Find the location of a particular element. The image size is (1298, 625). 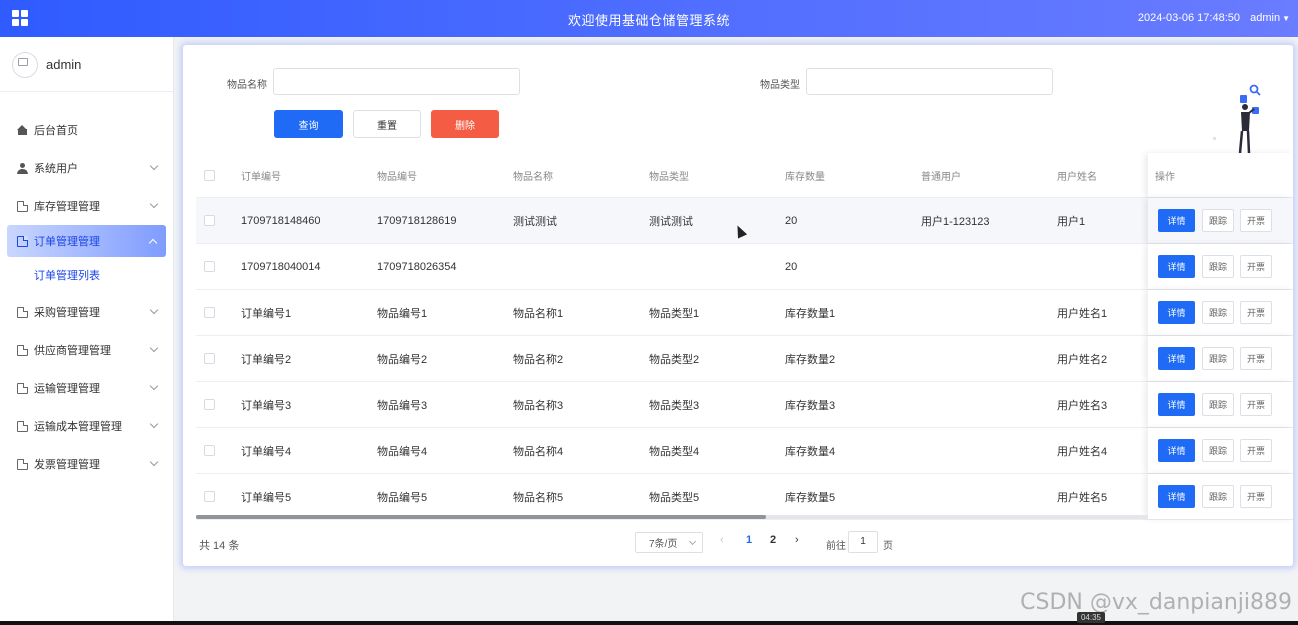

cell-item-no: 物品编号1 is located at coordinates (402, 313).